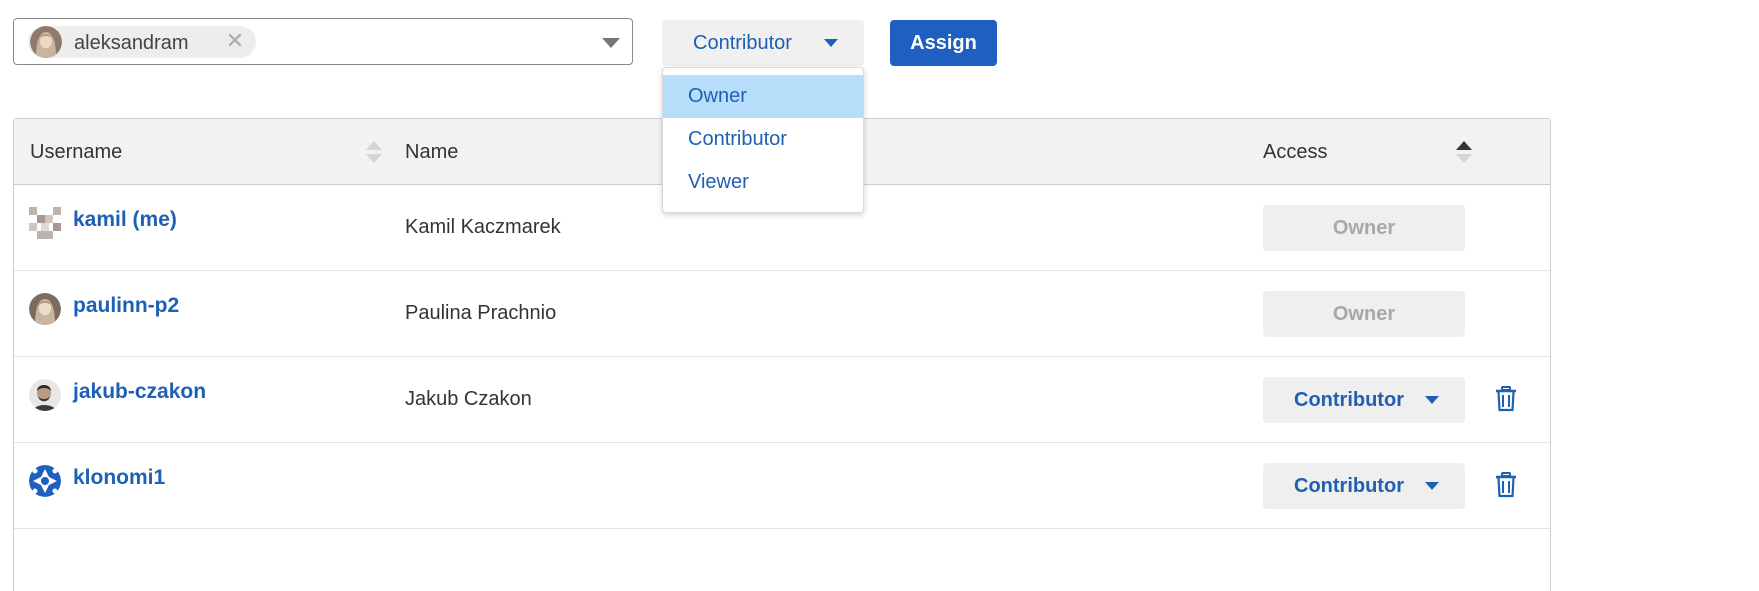  I want to click on user-select-input: aleksandram ✕, so click(323, 41).